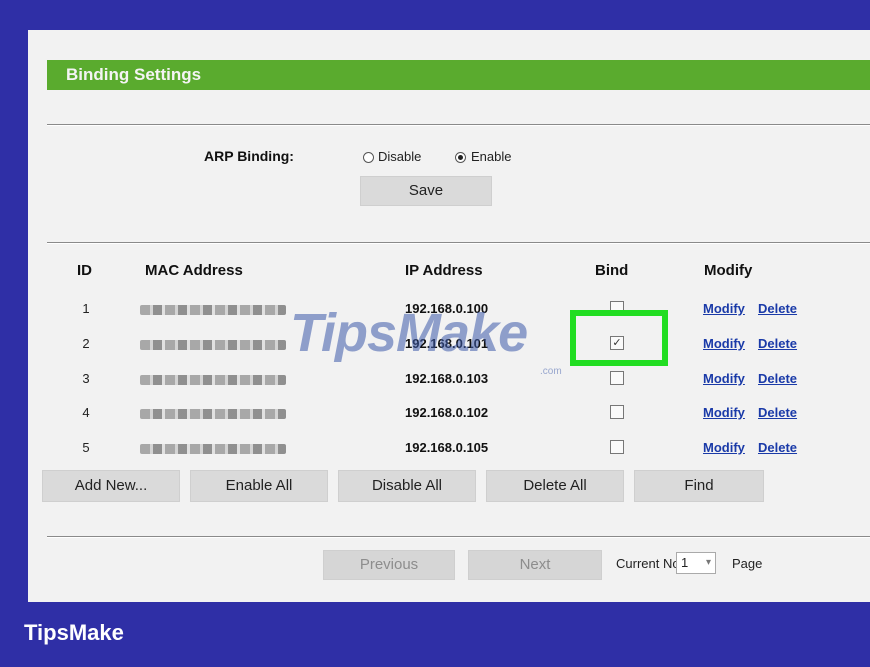  Describe the element at coordinates (728, 270) in the screenshot. I see `column-header-modify: Modify` at that location.